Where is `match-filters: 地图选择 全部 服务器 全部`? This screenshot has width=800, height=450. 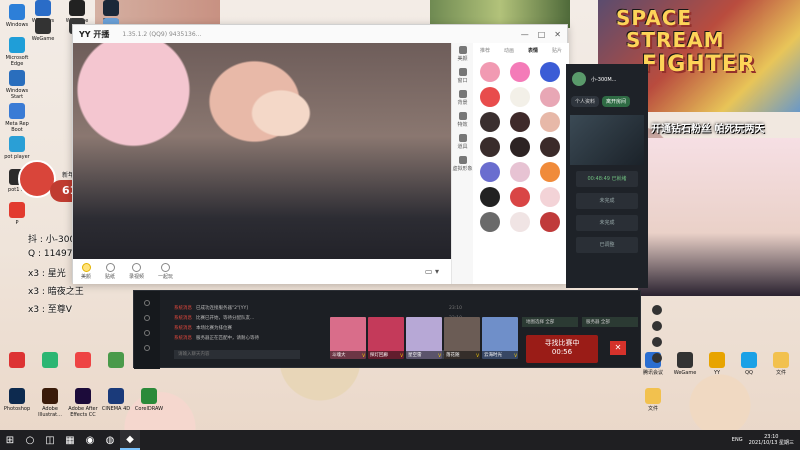 match-filters: 地图选择 全部 服务器 全部 is located at coordinates (580, 322).